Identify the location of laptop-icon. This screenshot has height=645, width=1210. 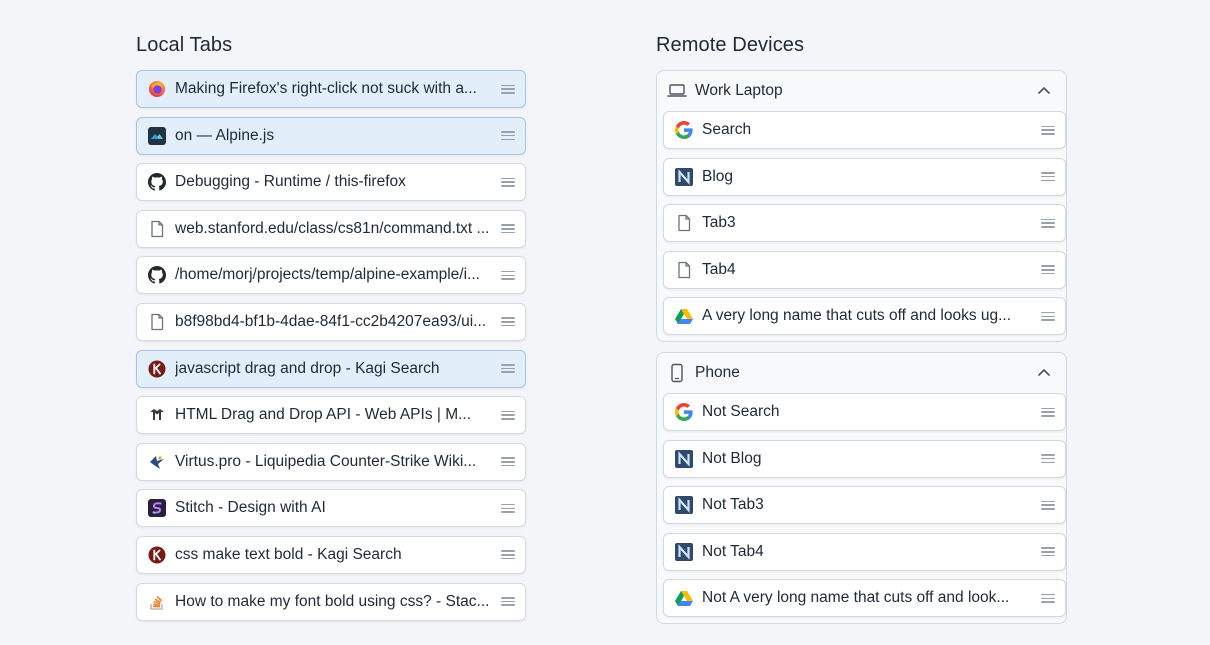
(677, 91).